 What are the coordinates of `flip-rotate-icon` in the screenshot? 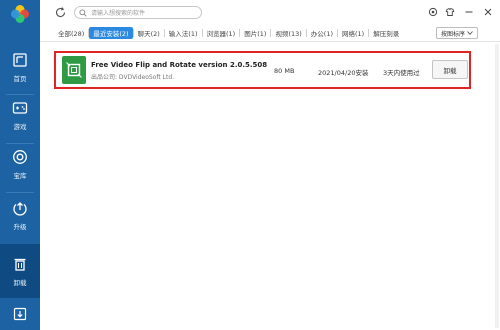 It's located at (74, 70).